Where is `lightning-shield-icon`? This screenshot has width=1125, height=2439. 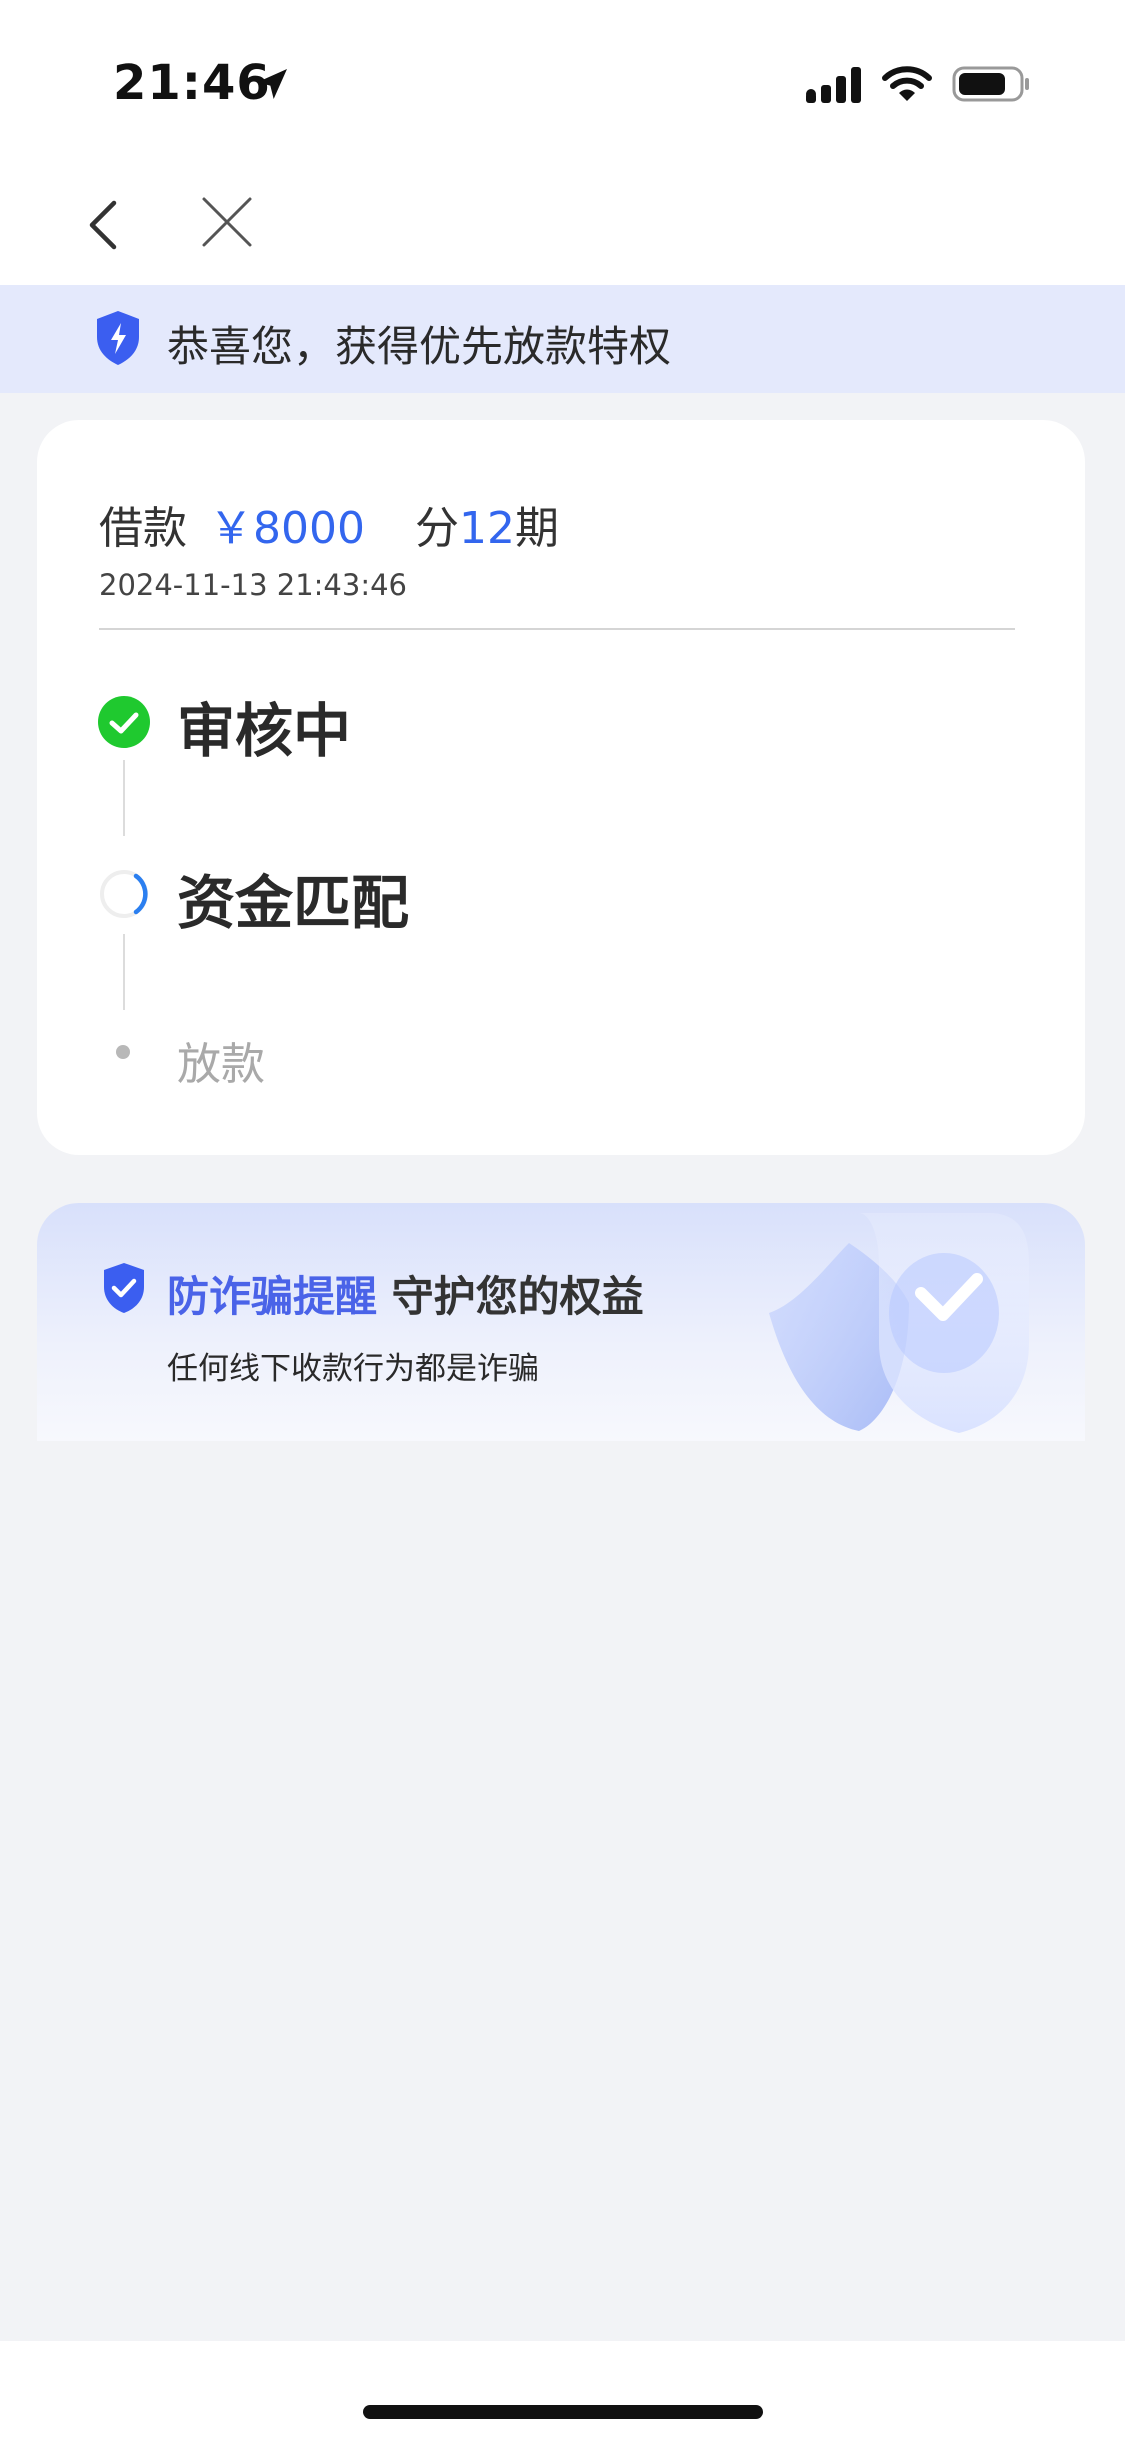
lightning-shield-icon is located at coordinates (118, 338).